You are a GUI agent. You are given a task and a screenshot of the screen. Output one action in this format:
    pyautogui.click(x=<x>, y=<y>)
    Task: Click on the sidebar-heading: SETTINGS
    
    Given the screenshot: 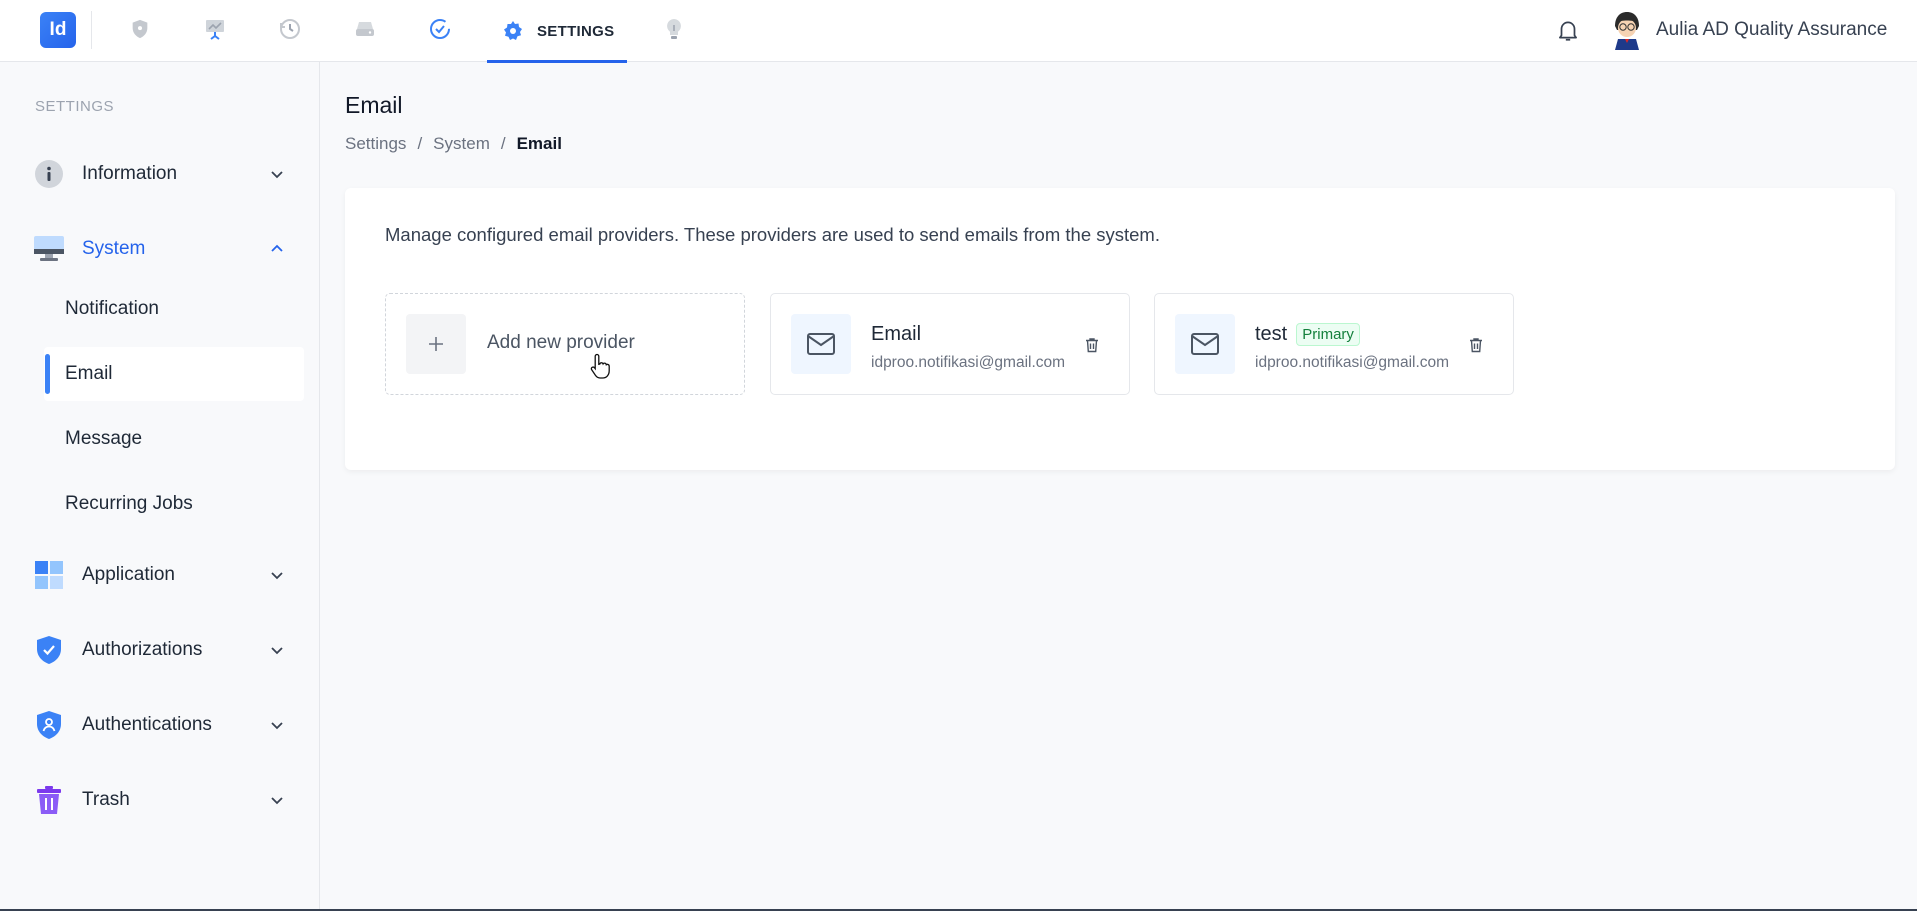 What is the action you would take?
    pyautogui.click(x=75, y=106)
    